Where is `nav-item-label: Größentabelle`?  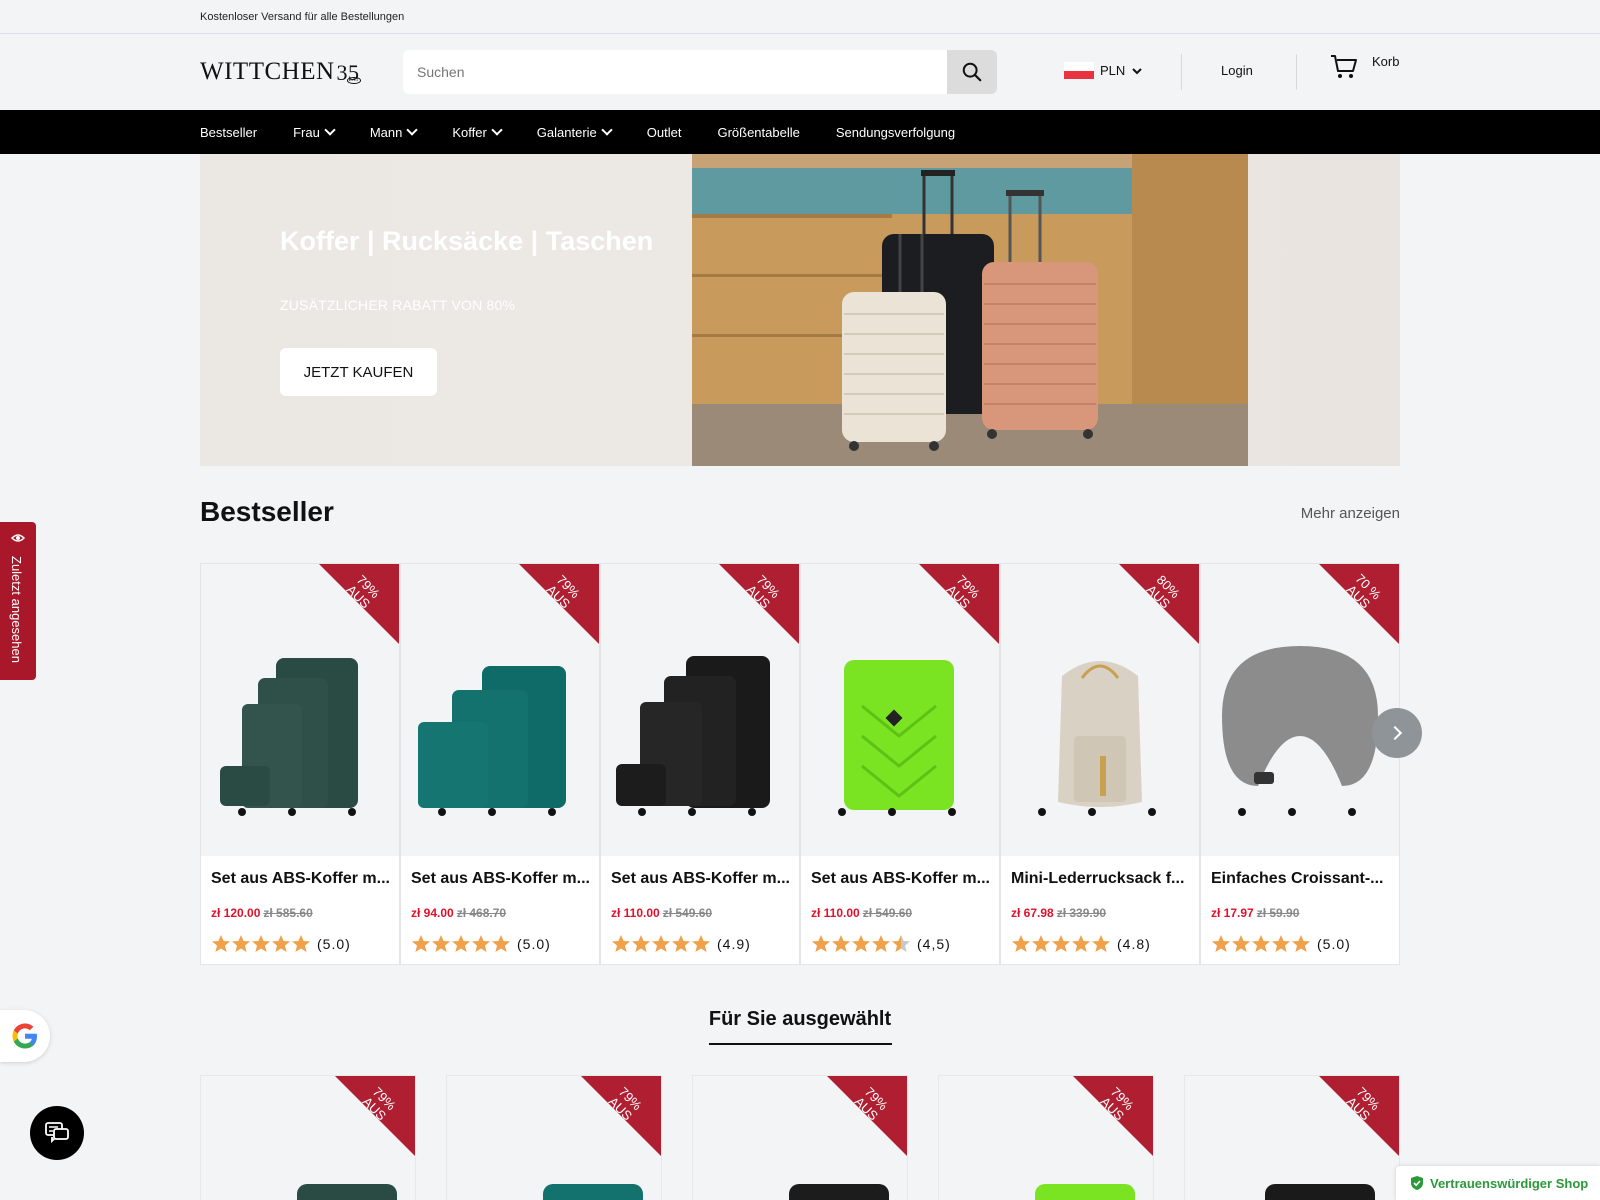 nav-item-label: Größentabelle is located at coordinates (758, 132).